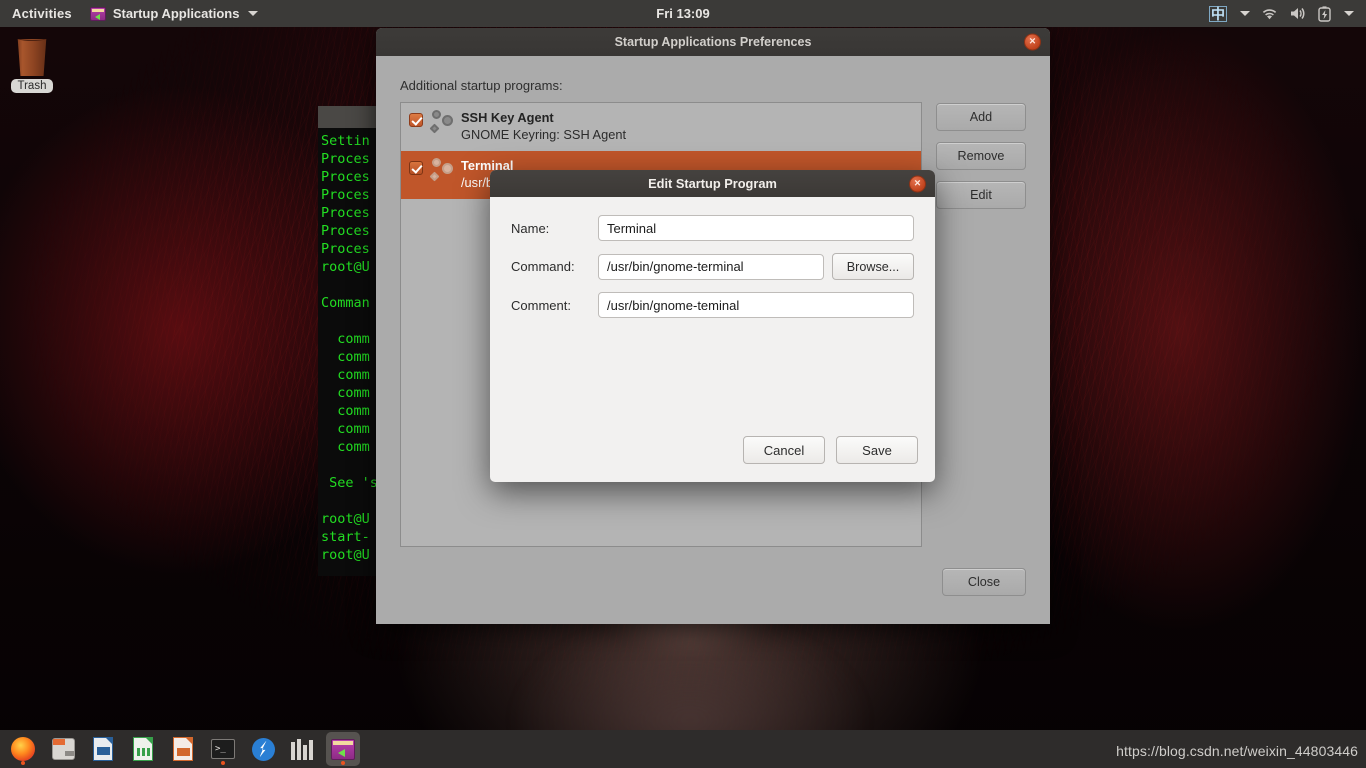 Image resolution: width=1366 pixels, height=768 pixels. I want to click on libreoffice-calc-icon, so click(143, 749).